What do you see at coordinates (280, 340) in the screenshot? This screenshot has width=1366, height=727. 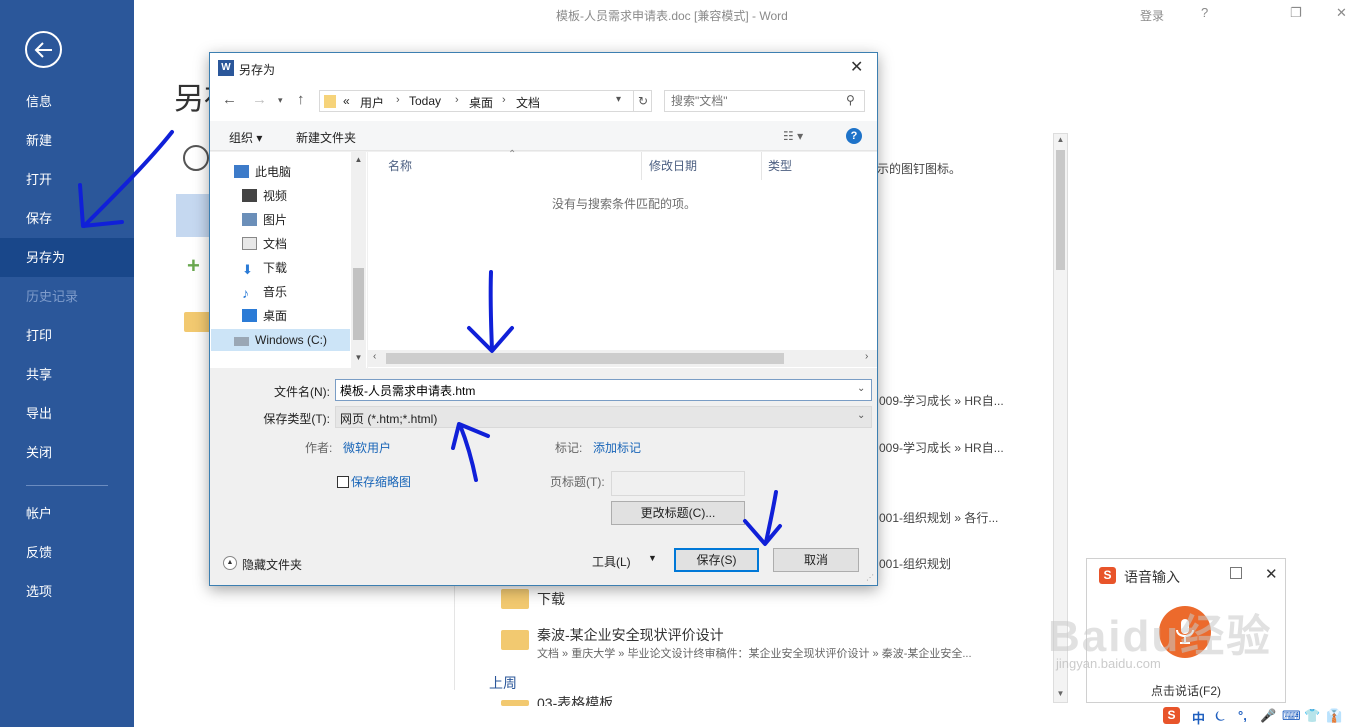 I see `tree-item-drive-c: Windows (C:)` at bounding box center [280, 340].